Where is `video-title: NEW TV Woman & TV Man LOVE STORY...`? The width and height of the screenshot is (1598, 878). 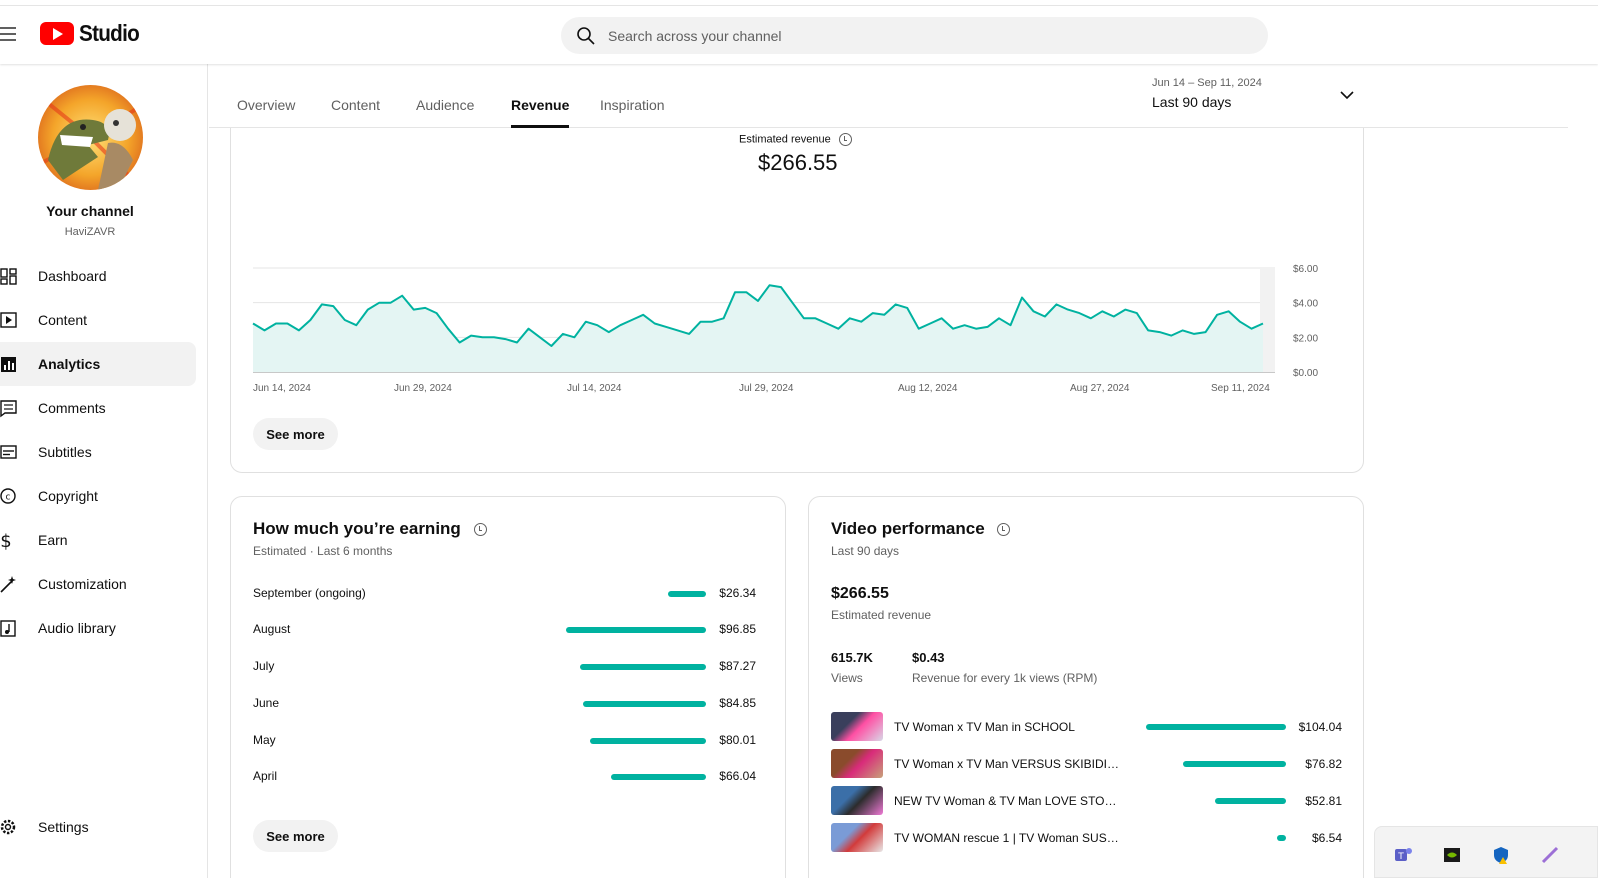 video-title: NEW TV Woman & TV Man LOVE STORY... is located at coordinates (1006, 801).